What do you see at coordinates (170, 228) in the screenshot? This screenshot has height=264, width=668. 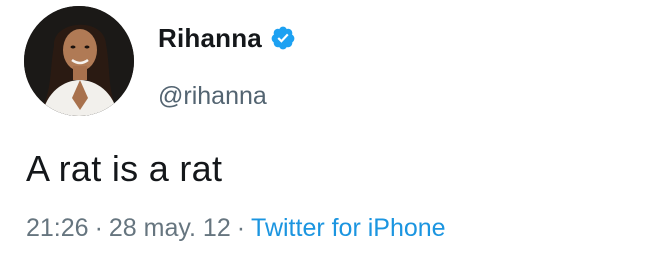 I see `tweet-date: 28 may. 12` at bounding box center [170, 228].